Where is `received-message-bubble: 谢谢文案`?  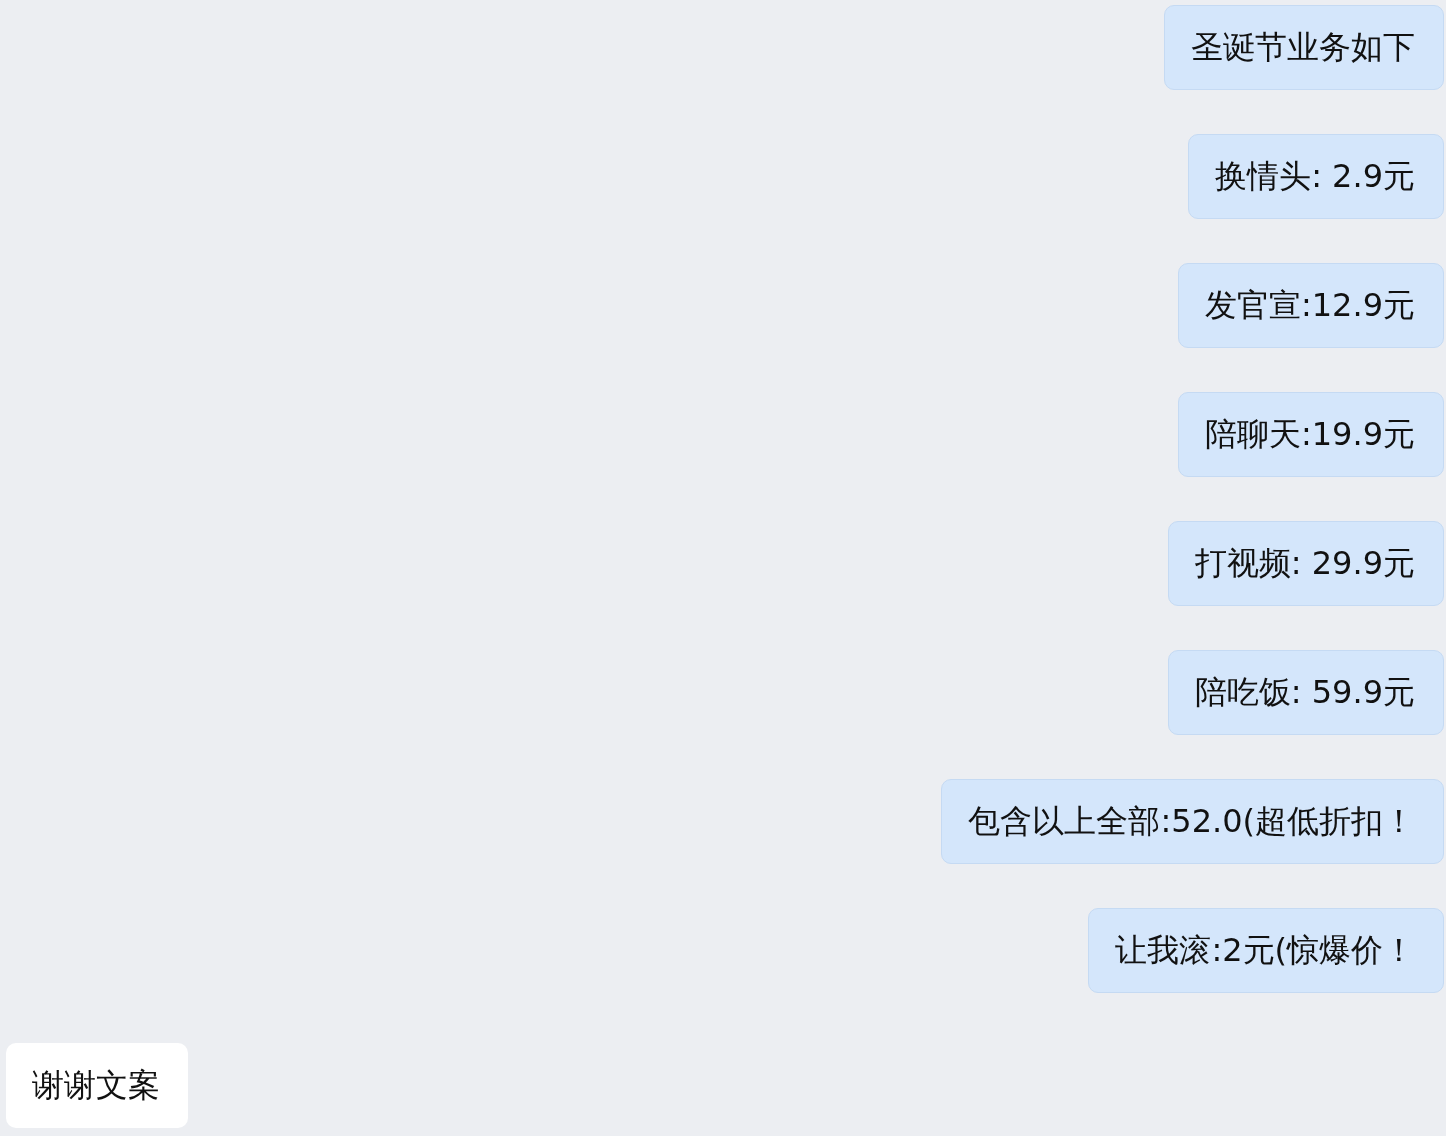
received-message-bubble: 谢谢文案 is located at coordinates (97, 1085).